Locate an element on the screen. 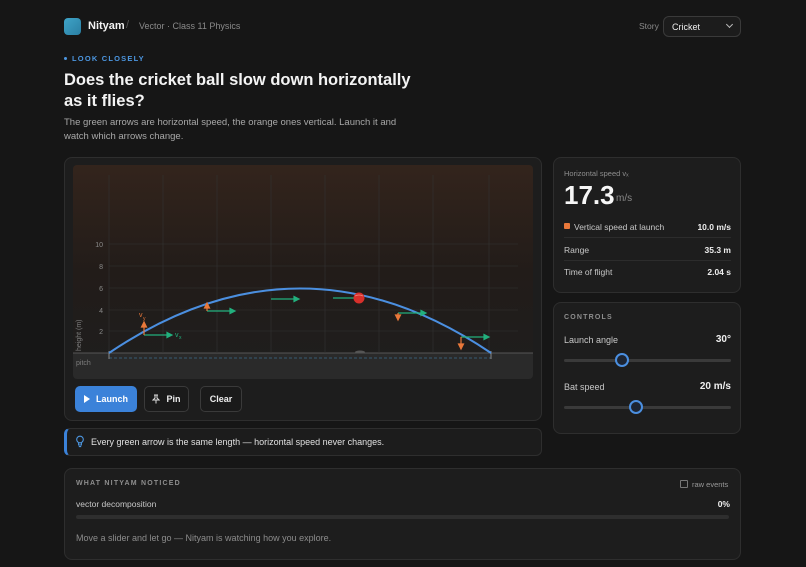 The width and height of the screenshot is (806, 567). launch-button: Launch is located at coordinates (106, 399).